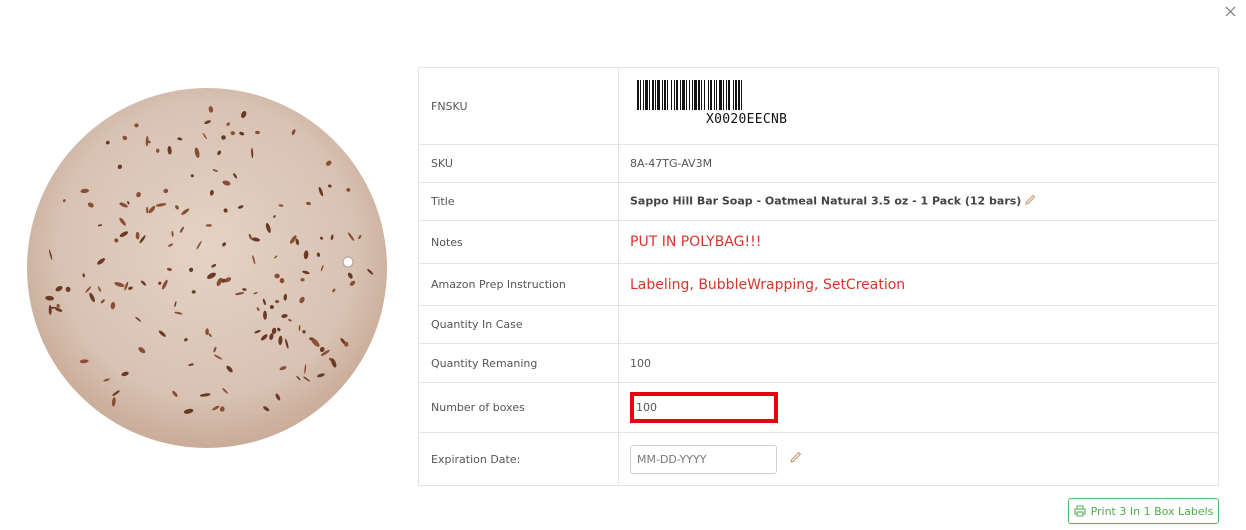 This screenshot has height=530, width=1246. What do you see at coordinates (1230, 12) in the screenshot?
I see `close-icon` at bounding box center [1230, 12].